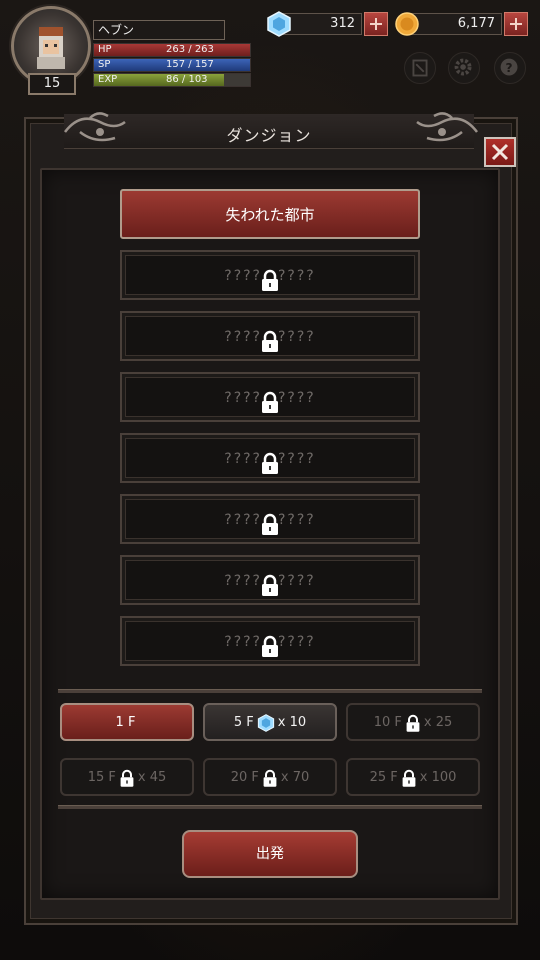 Image resolution: width=540 pixels, height=960 pixels. Describe the element at coordinates (190, 49) in the screenshot. I see `hp-value: 263 / 263` at that location.